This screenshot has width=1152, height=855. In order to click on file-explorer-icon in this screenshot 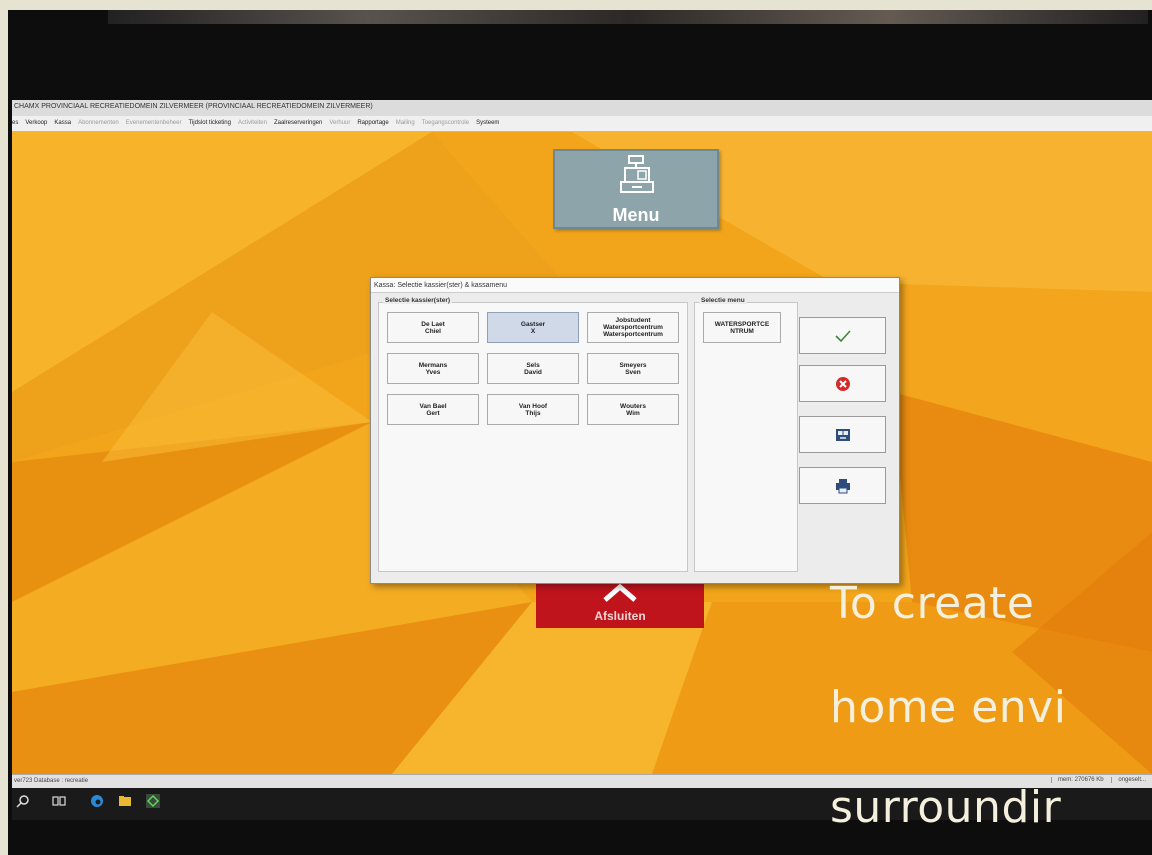, I will do `click(125, 801)`.